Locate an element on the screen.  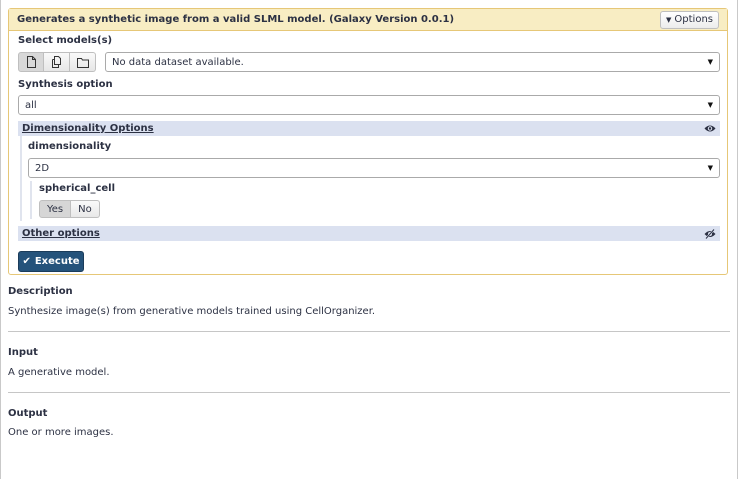
models-select: No data dataset available. ▼ is located at coordinates (412, 62).